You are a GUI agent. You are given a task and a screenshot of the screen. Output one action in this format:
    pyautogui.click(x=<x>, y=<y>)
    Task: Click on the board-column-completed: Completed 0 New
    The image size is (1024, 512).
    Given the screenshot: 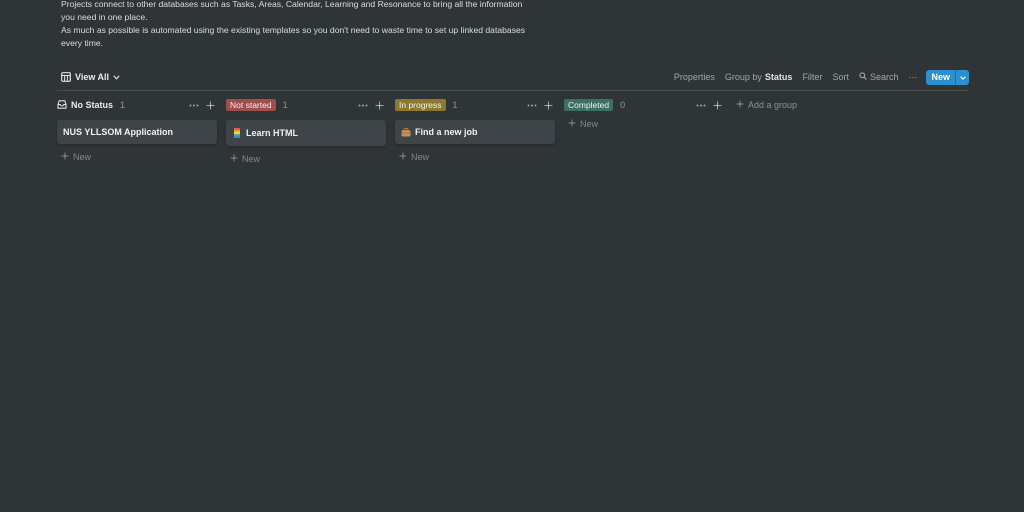 What is the action you would take?
    pyautogui.click(x=644, y=113)
    